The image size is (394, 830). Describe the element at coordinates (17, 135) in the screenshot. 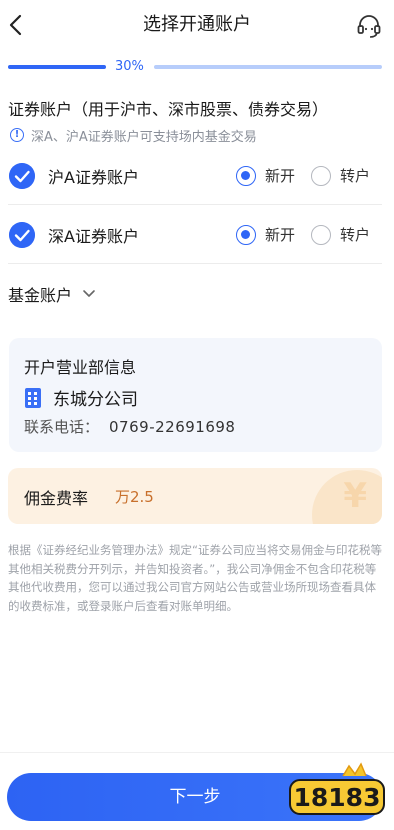

I see `info-icon: !` at that location.